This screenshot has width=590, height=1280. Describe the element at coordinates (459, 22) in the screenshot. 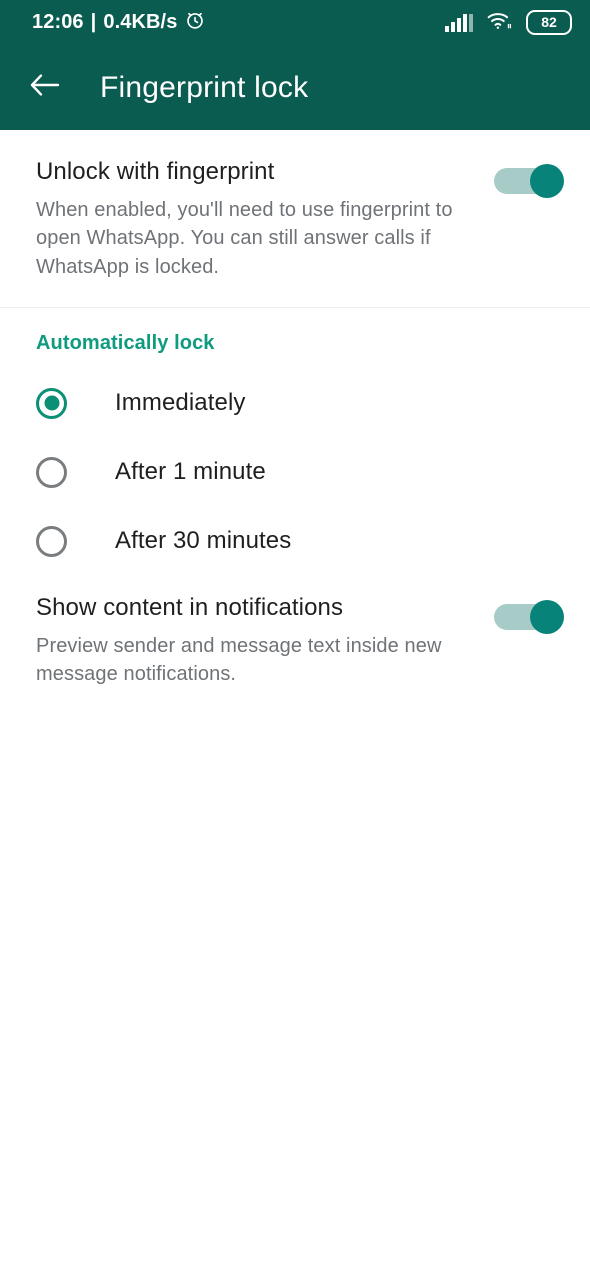

I see `signal-bars-icon` at that location.